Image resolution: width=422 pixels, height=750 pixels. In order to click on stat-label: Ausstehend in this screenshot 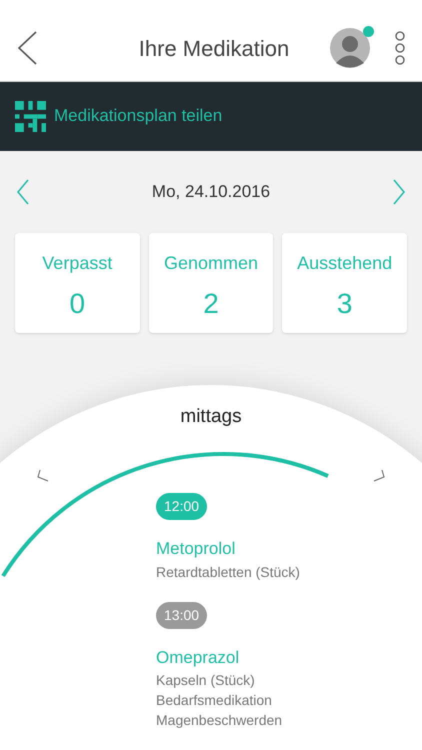, I will do `click(344, 263)`.